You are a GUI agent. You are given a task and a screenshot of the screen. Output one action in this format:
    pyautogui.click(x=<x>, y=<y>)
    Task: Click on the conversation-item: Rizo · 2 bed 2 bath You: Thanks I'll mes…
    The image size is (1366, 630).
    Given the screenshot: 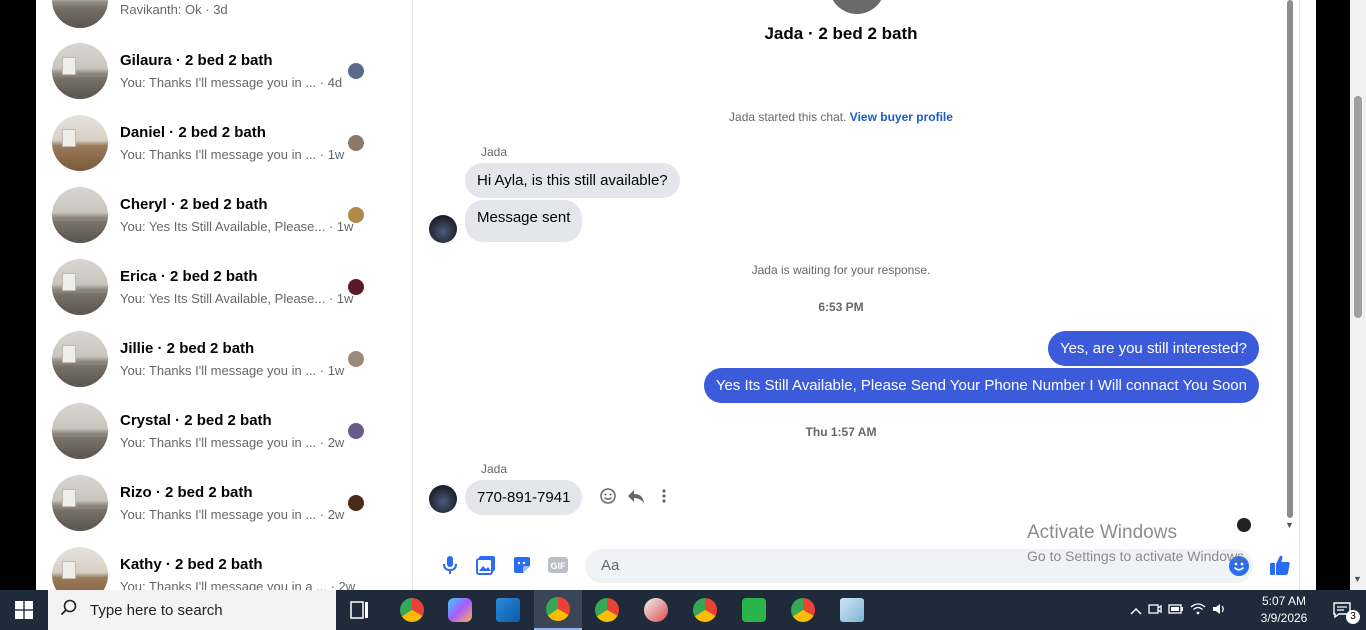 What is the action you would take?
    pyautogui.click(x=208, y=511)
    